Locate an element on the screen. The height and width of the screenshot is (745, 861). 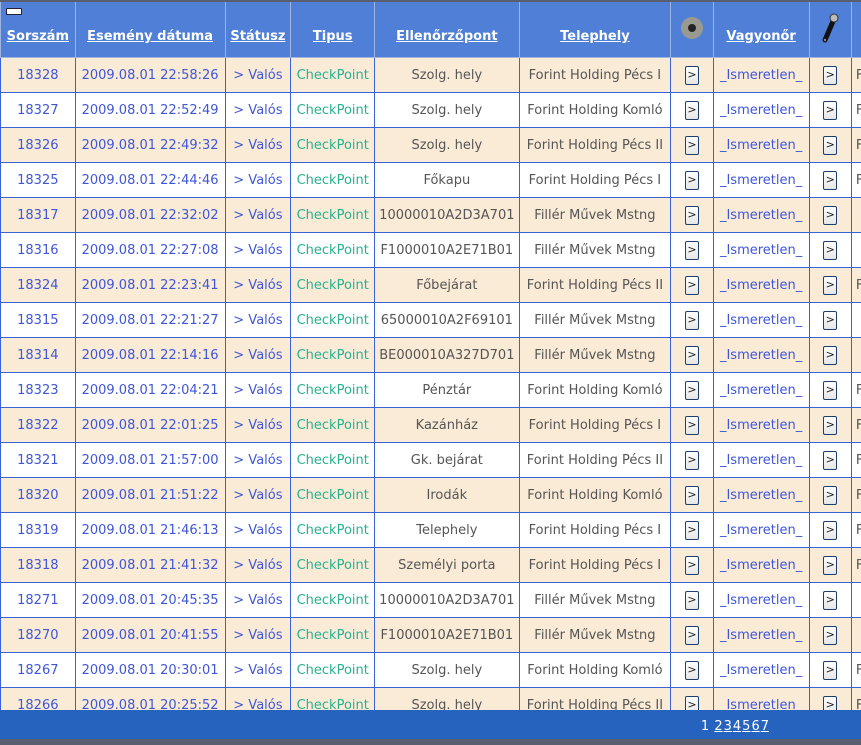
cell-sorszam: 18271 is located at coordinates (38, 600).